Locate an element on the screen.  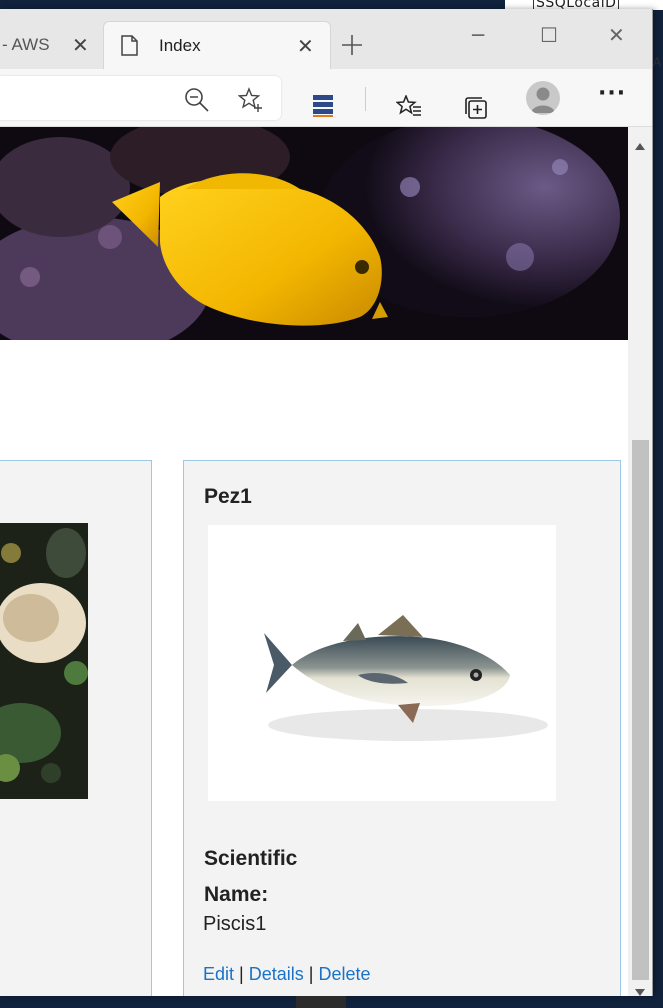
vertical-scrollbar is located at coordinates (640, 561).